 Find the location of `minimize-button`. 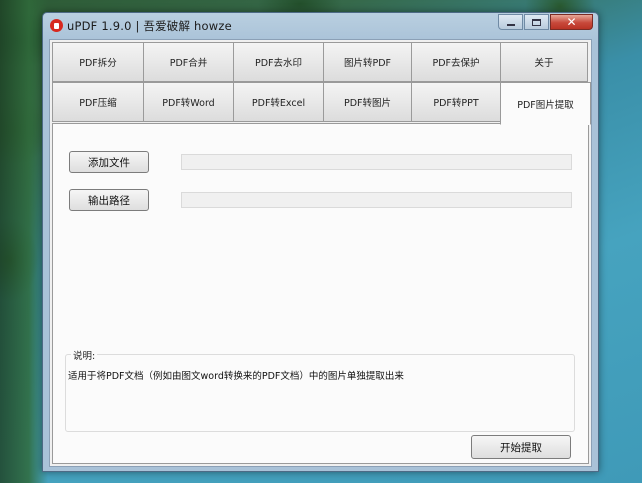

minimize-button is located at coordinates (510, 22).